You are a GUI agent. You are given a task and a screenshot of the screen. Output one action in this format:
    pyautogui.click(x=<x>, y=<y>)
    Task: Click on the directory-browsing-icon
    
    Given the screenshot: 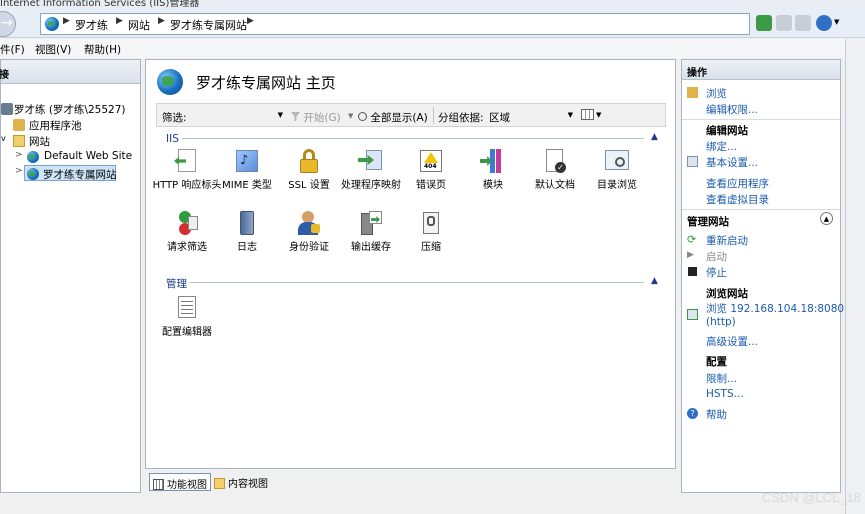 What is the action you would take?
    pyautogui.click(x=617, y=161)
    